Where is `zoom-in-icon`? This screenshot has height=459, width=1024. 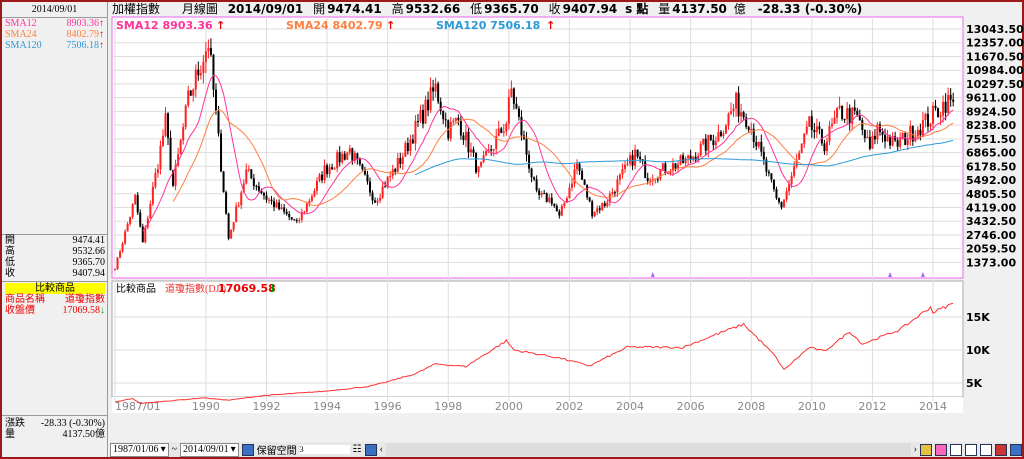 zoom-in-icon is located at coordinates (956, 449).